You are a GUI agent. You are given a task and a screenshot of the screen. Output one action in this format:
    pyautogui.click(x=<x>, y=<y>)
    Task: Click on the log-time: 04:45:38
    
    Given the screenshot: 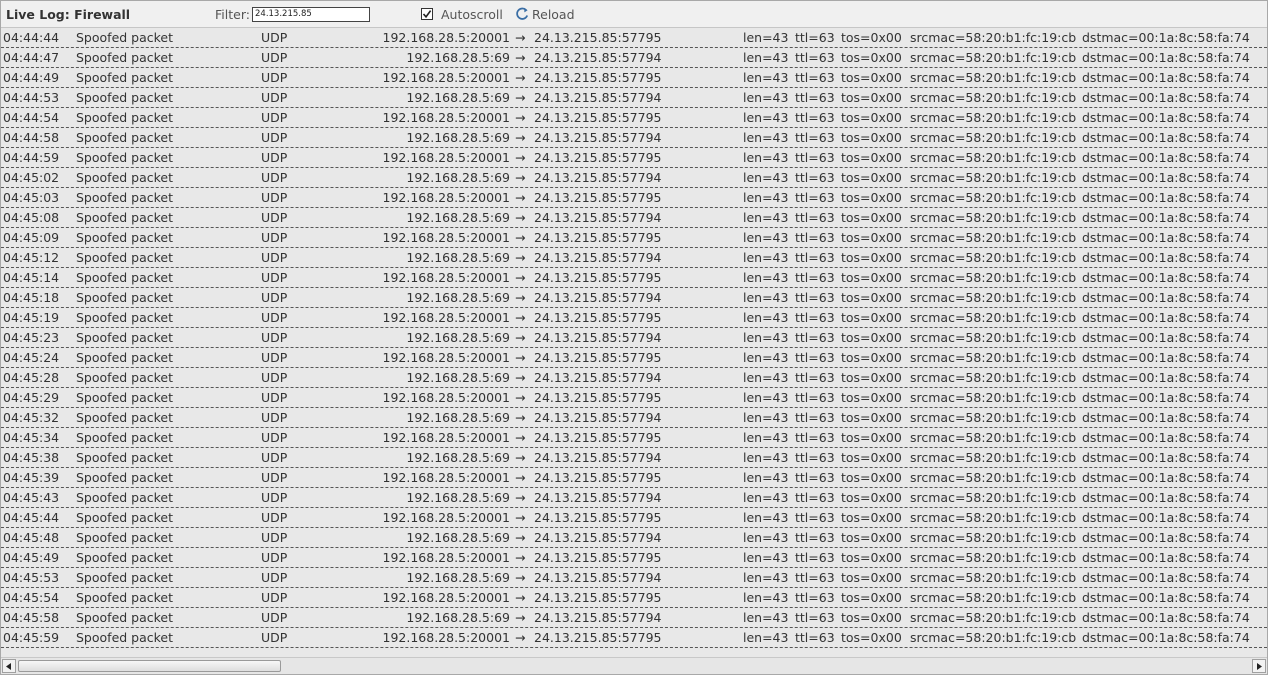 What is the action you would take?
    pyautogui.click(x=31, y=457)
    